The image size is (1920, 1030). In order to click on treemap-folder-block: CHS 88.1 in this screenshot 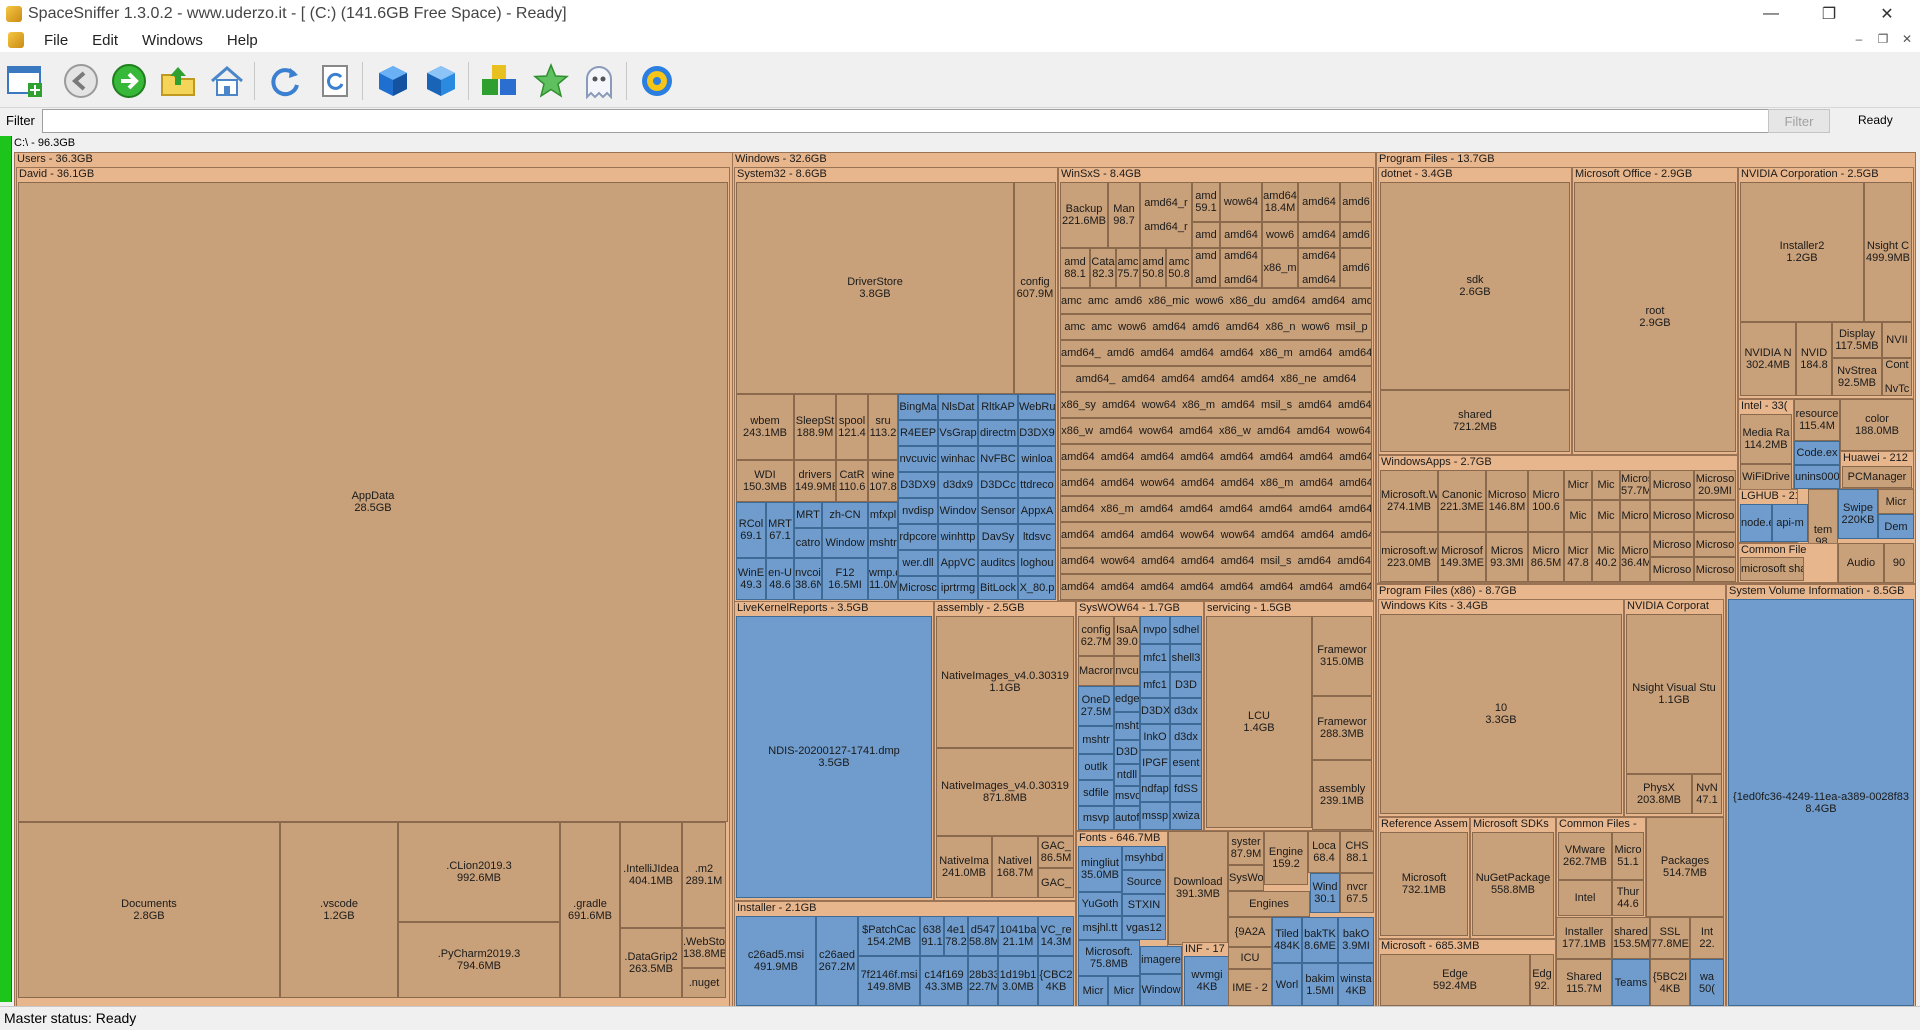, I will do `click(1357, 852)`.